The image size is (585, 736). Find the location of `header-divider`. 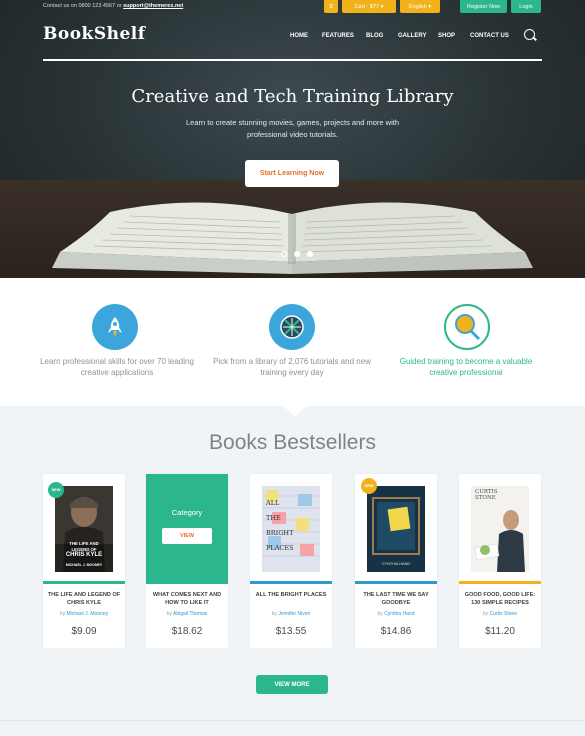

header-divider is located at coordinates (292, 60).